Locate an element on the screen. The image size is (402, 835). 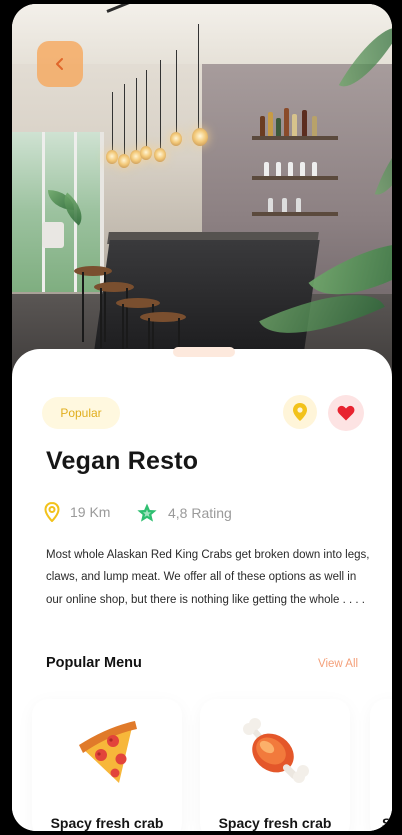
map-pin-icon is located at coordinates (52, 512).